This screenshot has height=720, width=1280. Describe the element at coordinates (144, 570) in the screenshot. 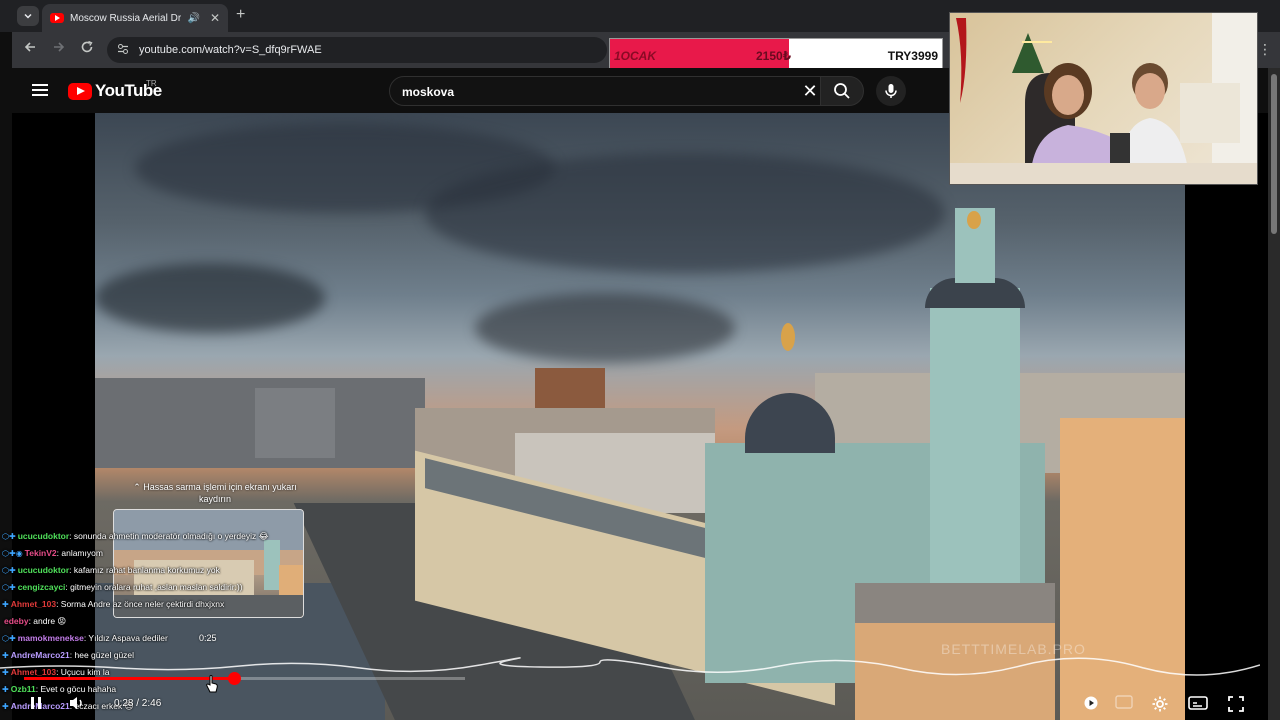

I see `chat-text: : kafamız rahat banlanma korkumuz yok` at that location.